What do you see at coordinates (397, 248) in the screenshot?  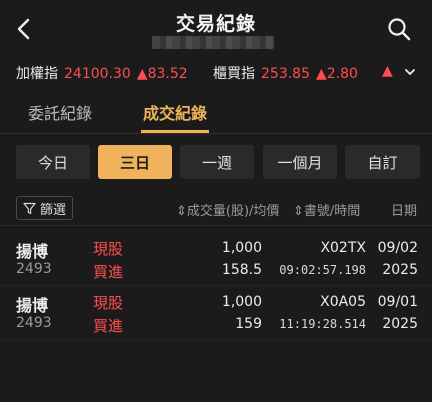 I see `trade-date-md: 09/02` at bounding box center [397, 248].